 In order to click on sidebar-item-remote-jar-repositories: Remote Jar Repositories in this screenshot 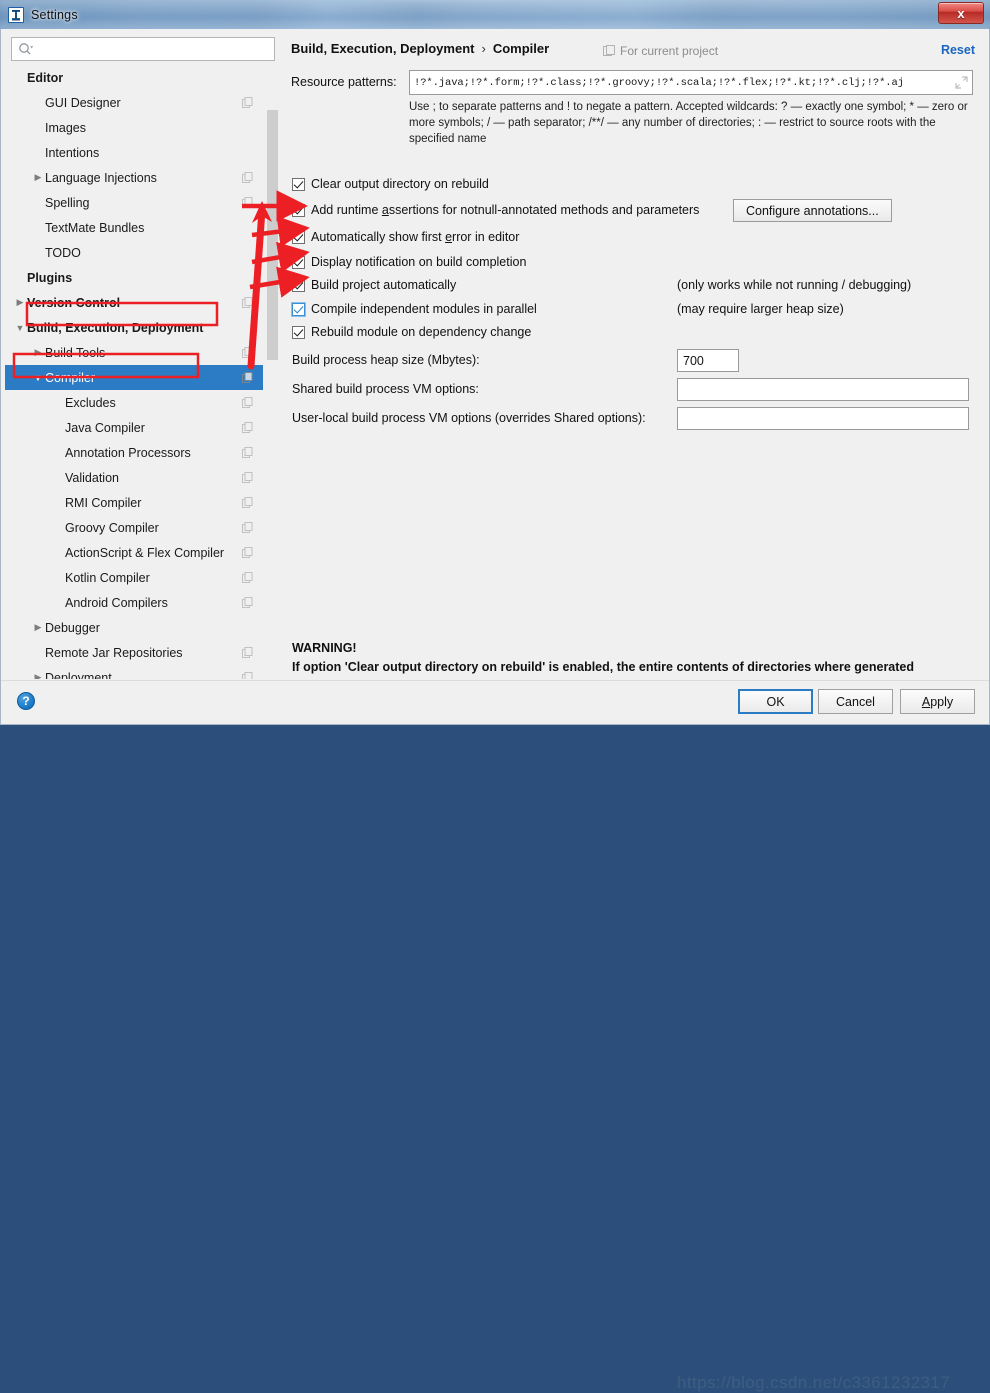, I will do `click(134, 652)`.